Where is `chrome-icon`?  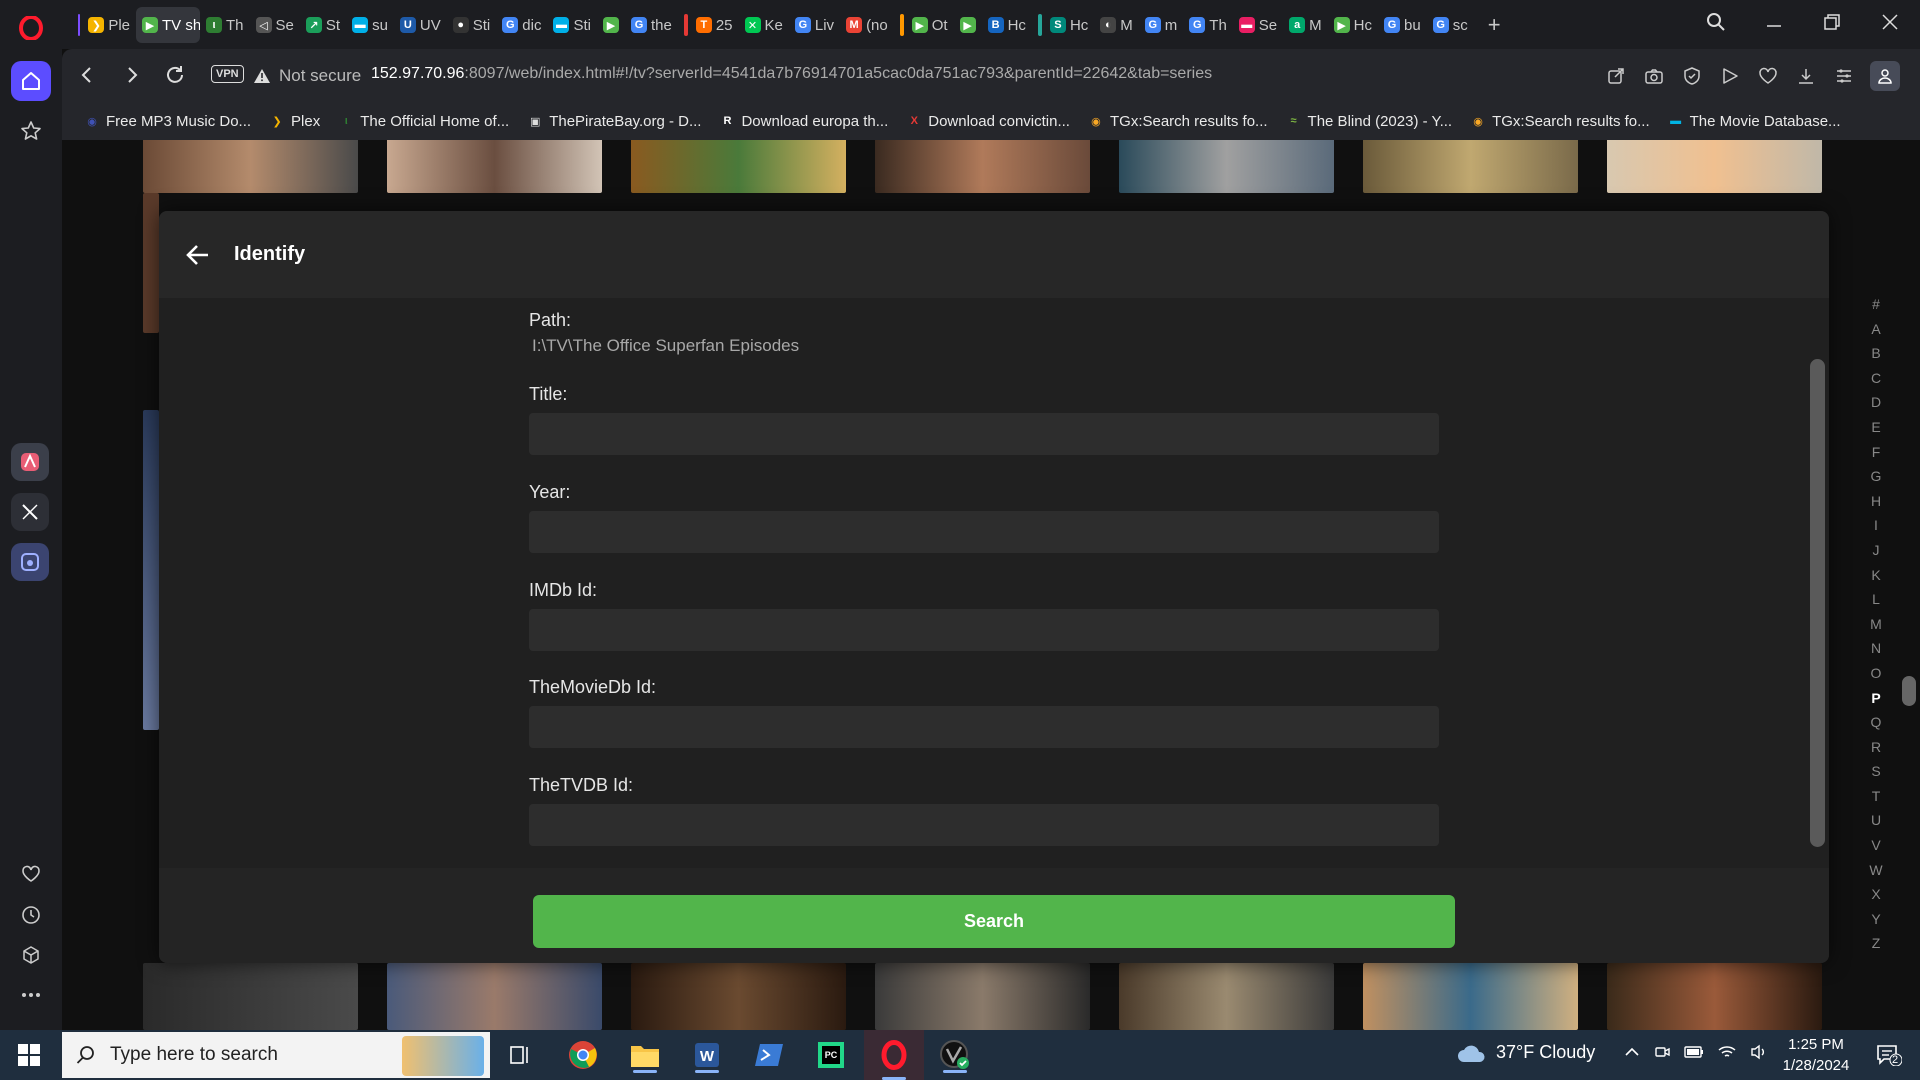
chrome-icon is located at coordinates (583, 1055).